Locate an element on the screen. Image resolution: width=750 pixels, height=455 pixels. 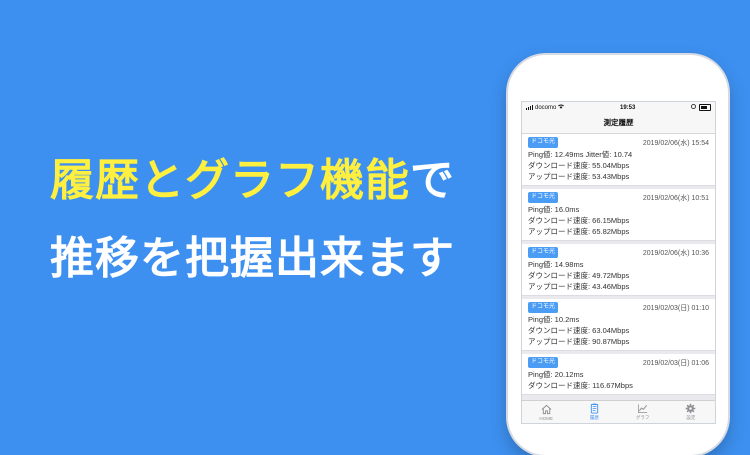
headline-suffix: で is located at coordinates (432, 180).